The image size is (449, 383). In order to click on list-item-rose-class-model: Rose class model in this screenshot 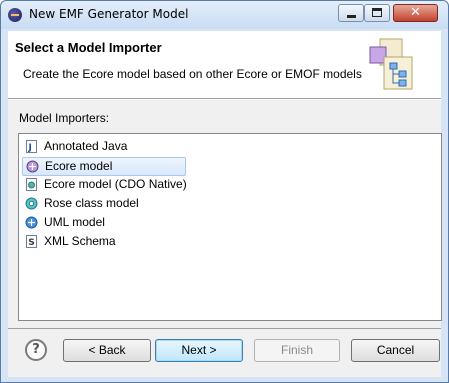, I will do `click(104, 204)`.